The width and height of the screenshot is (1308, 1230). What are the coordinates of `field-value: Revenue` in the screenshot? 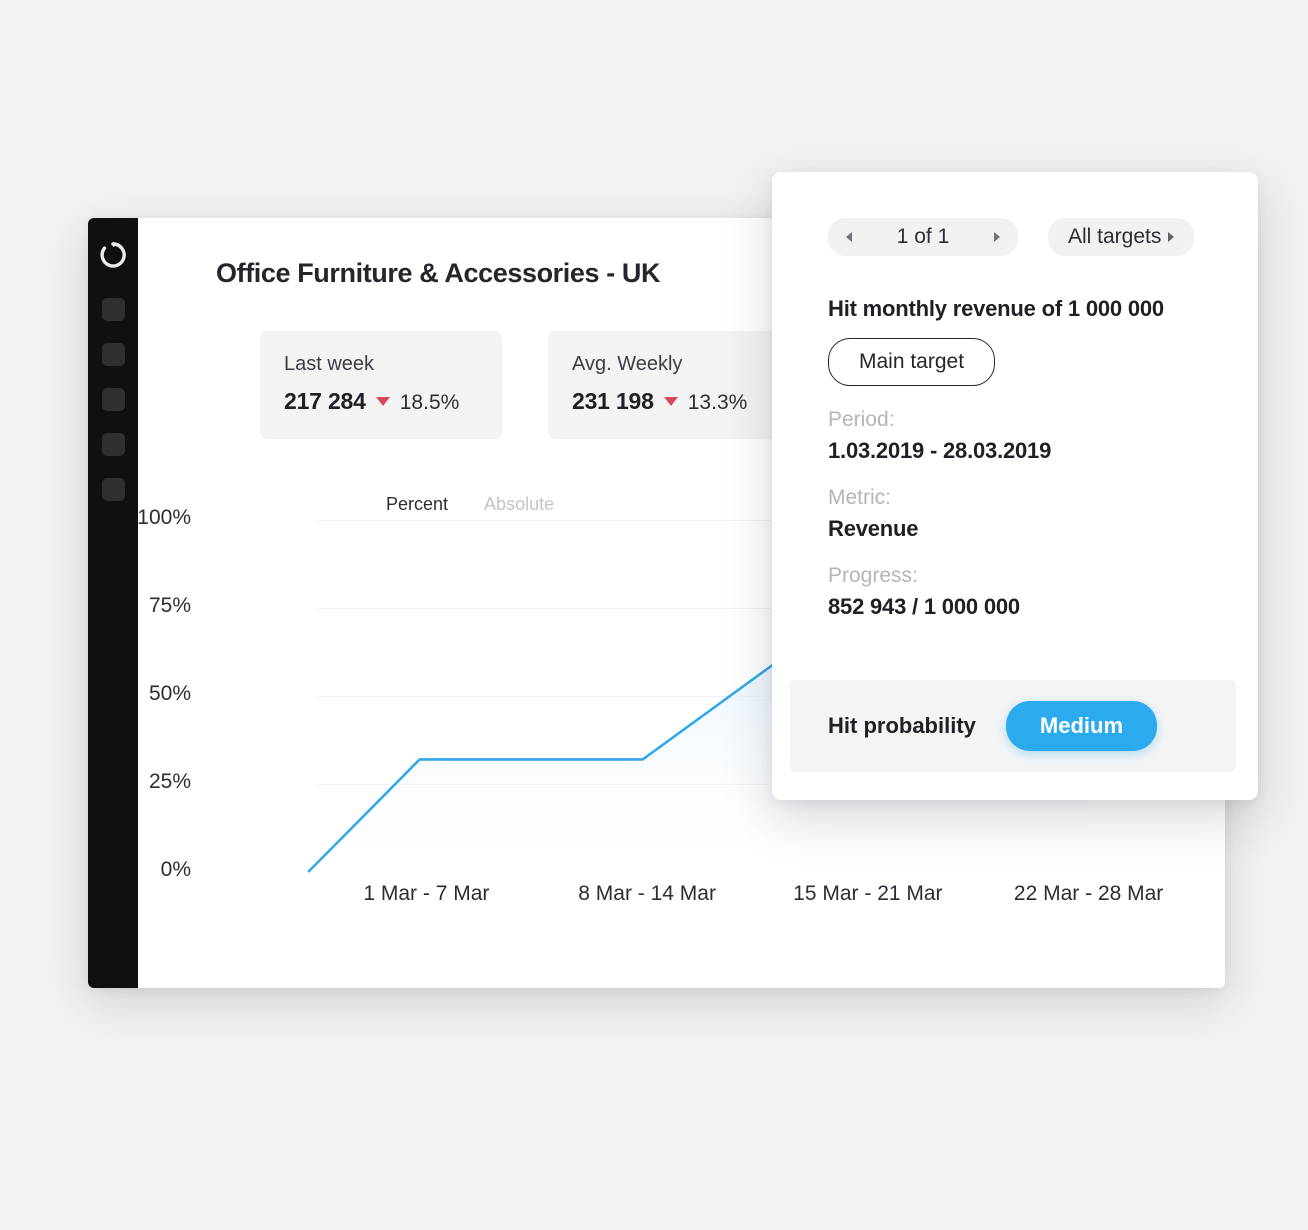 It's located at (873, 528).